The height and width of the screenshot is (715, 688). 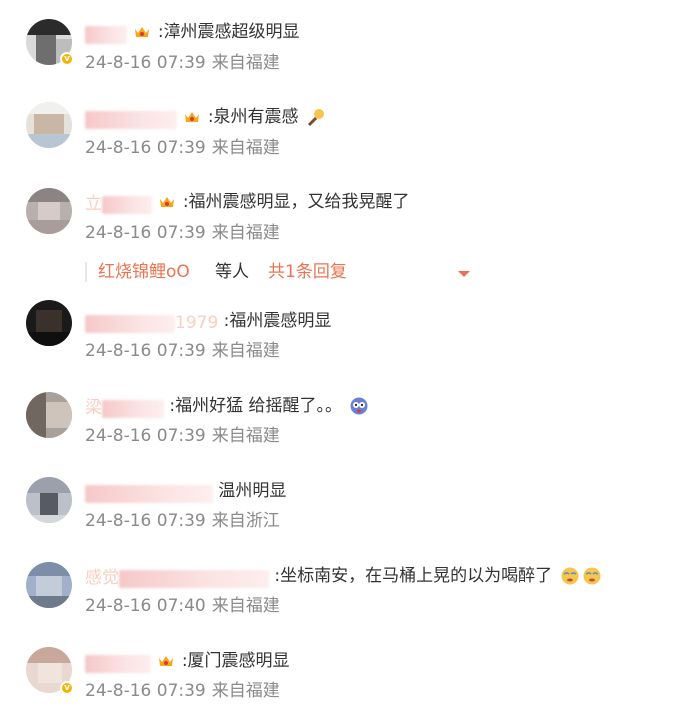 What do you see at coordinates (413, 576) in the screenshot?
I see `comment-text: :坐标南安，在马桶上晃的以为喝醉了` at bounding box center [413, 576].